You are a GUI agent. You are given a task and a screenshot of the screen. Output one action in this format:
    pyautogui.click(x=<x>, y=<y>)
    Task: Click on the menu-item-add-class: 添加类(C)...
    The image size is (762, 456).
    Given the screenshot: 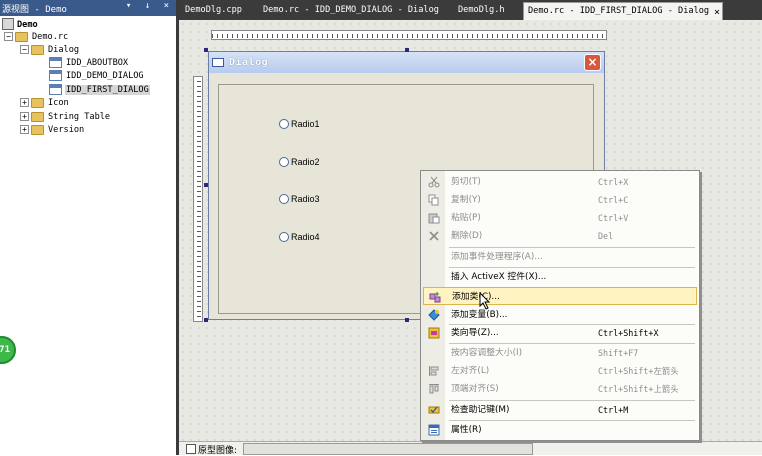 What is the action you would take?
    pyautogui.click(x=560, y=296)
    